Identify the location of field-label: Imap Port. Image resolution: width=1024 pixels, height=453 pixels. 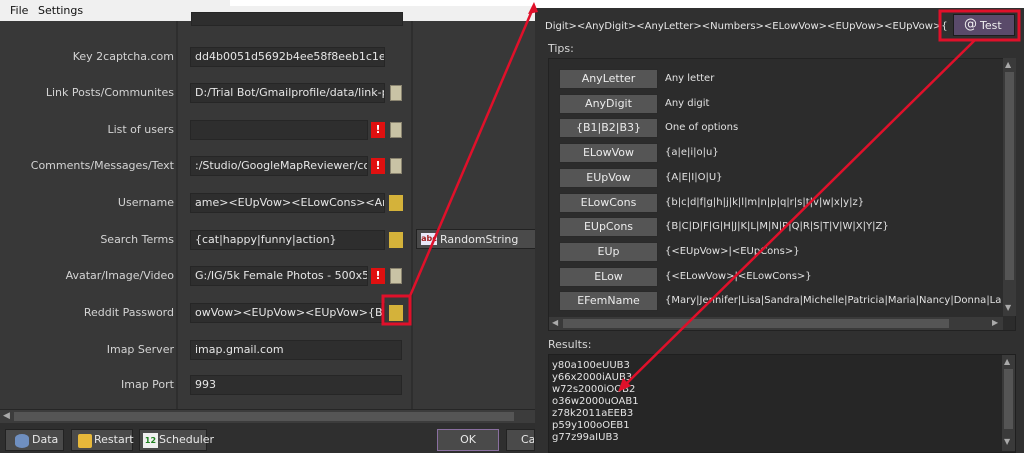
(147, 384).